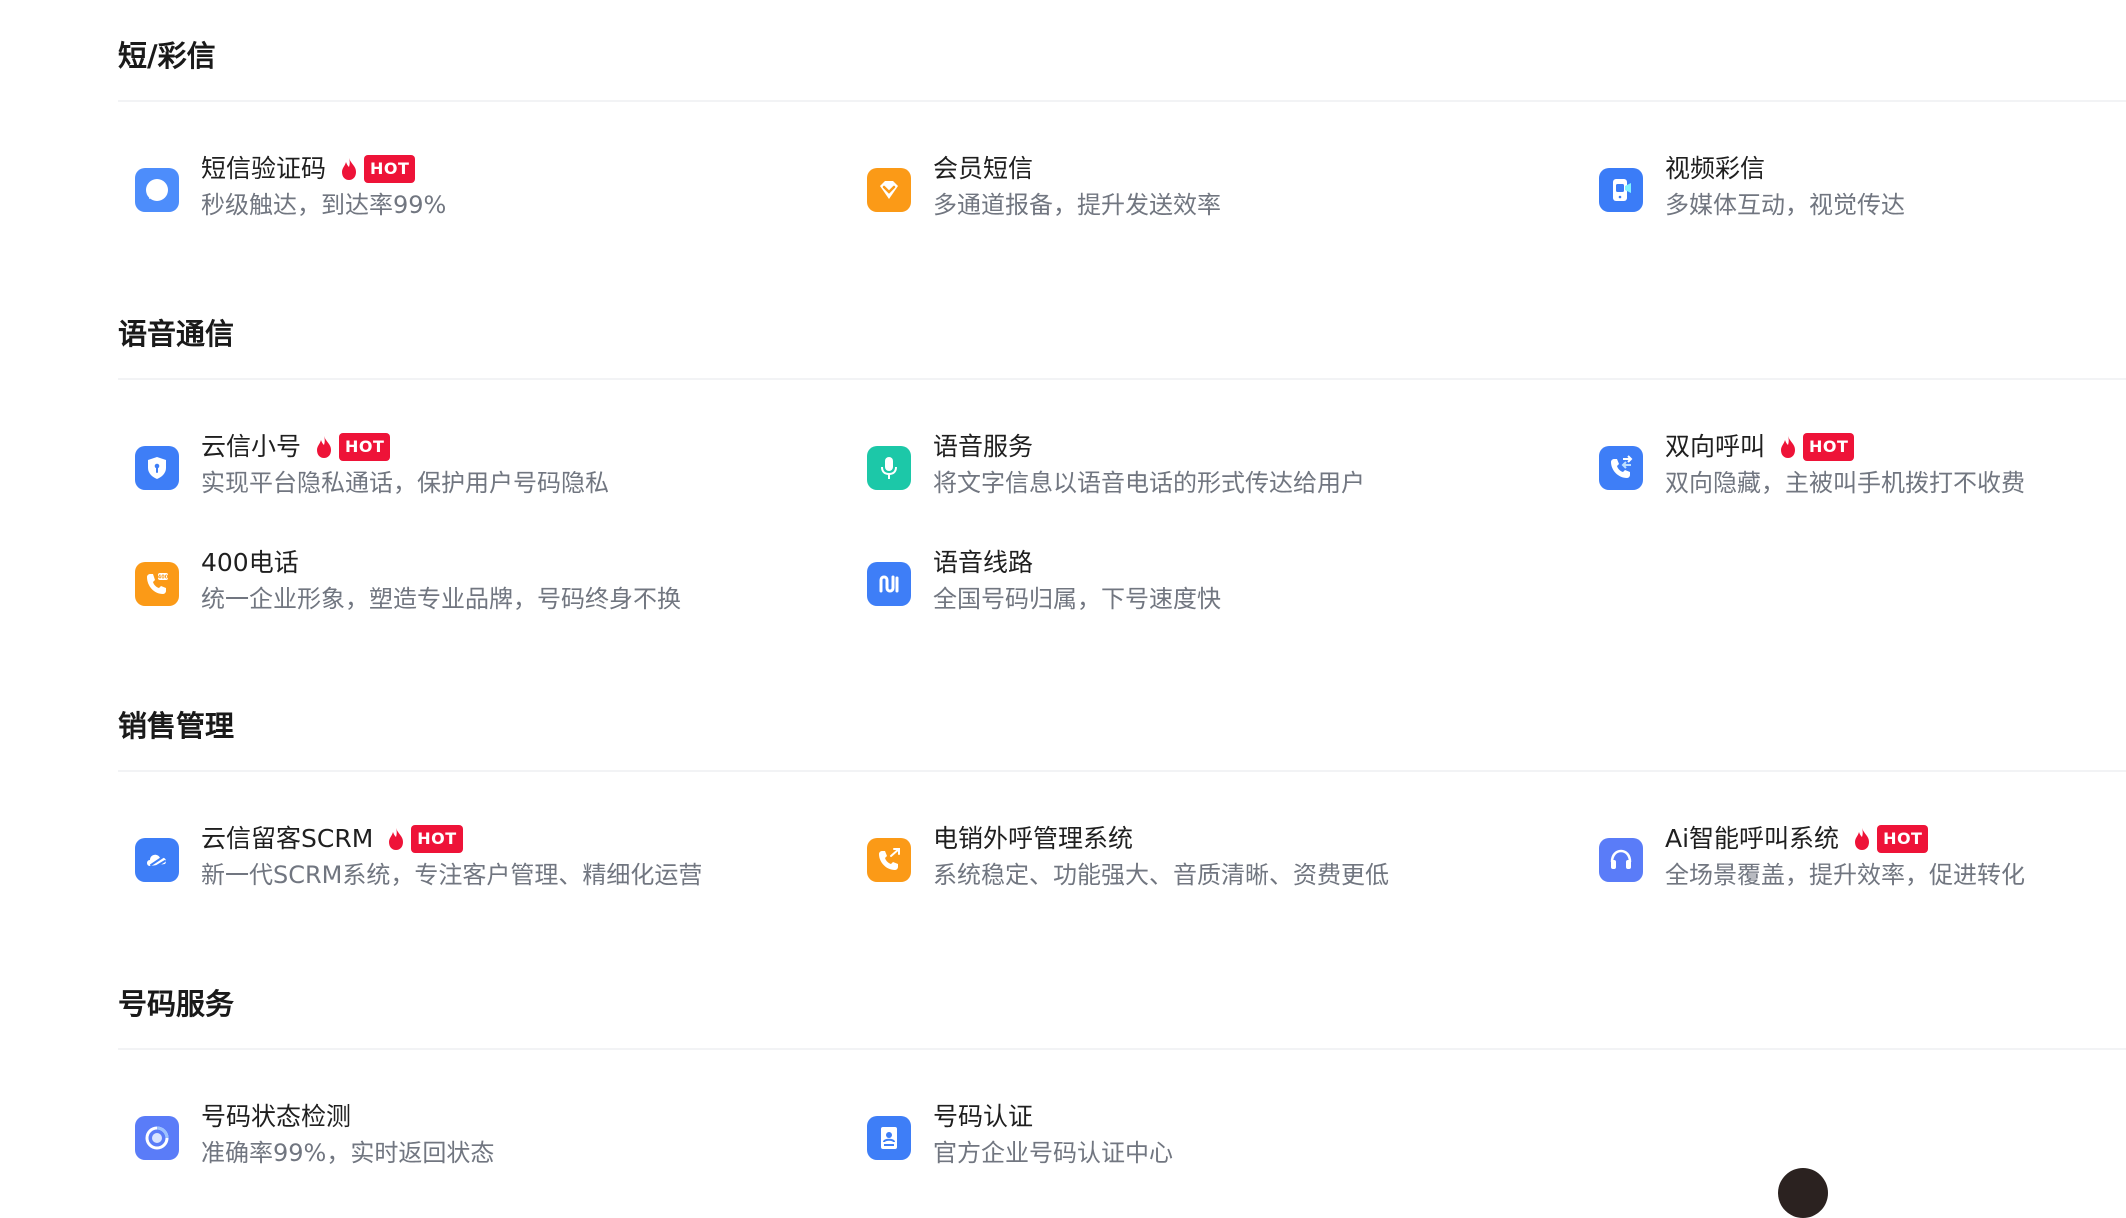 This screenshot has width=2126, height=1218. What do you see at coordinates (983, 446) in the screenshot?
I see `product-name: 语音服务` at bounding box center [983, 446].